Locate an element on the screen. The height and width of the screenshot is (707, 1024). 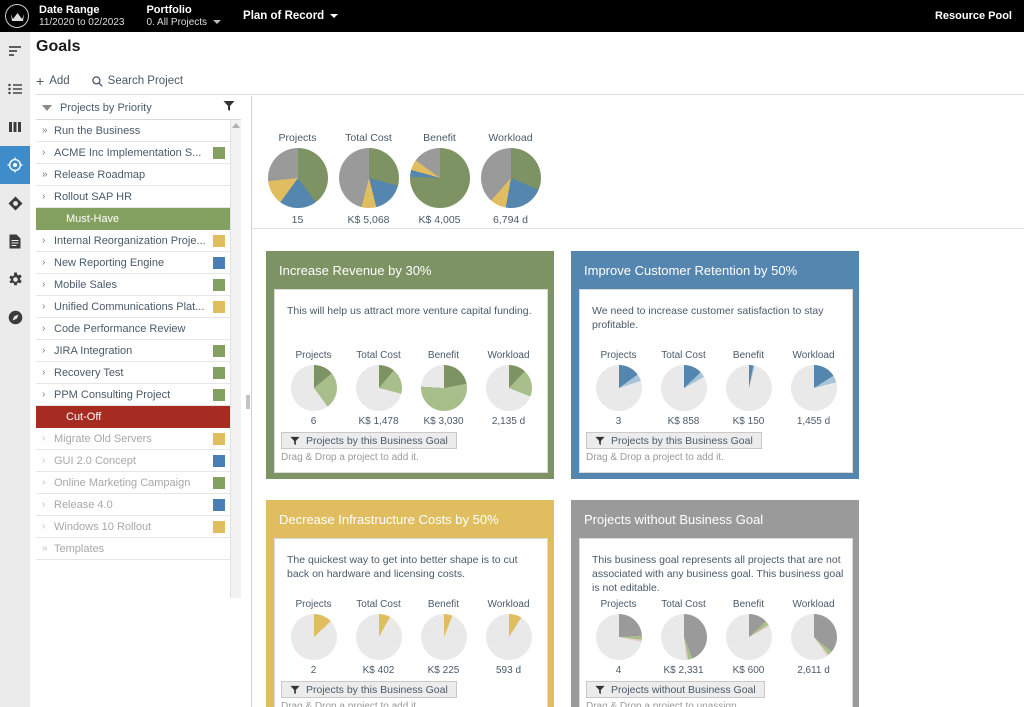
compass-icon is located at coordinates (15, 317).